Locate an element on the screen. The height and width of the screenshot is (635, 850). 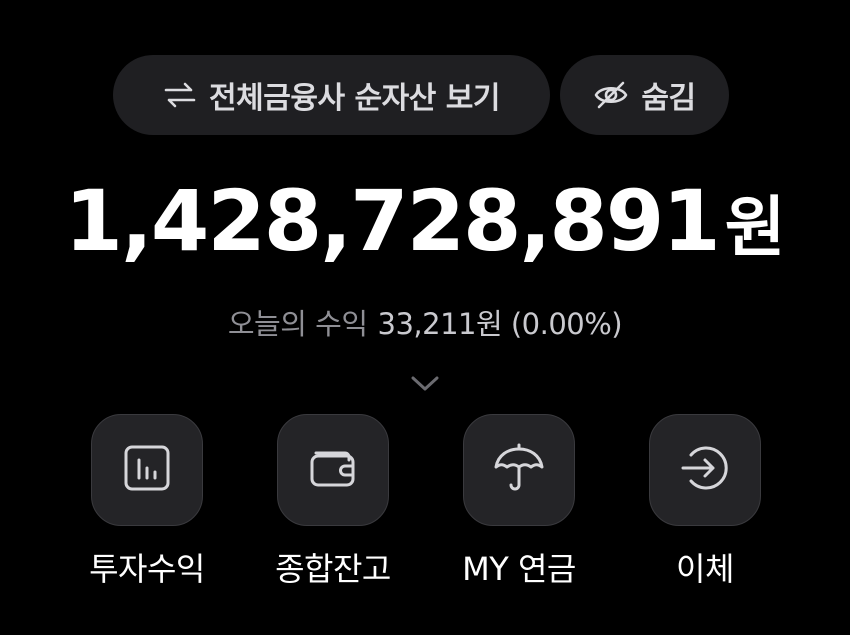
my-pension-tile is located at coordinates (519, 470).